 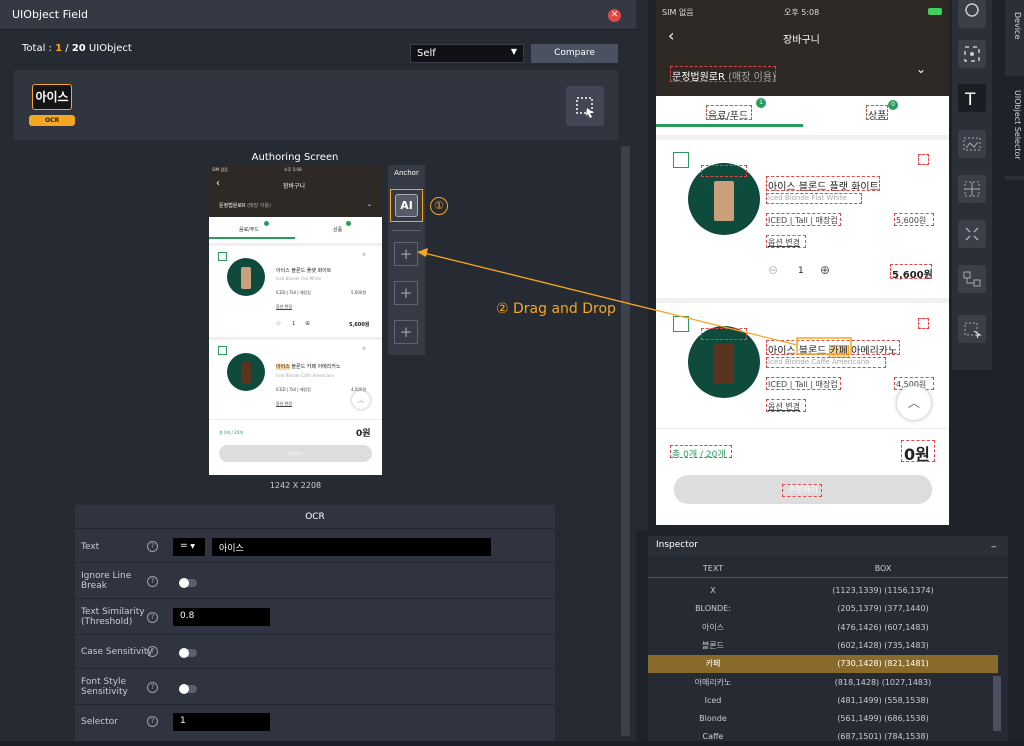 I want to click on ocr-panel-header: OCR, so click(x=315, y=517).